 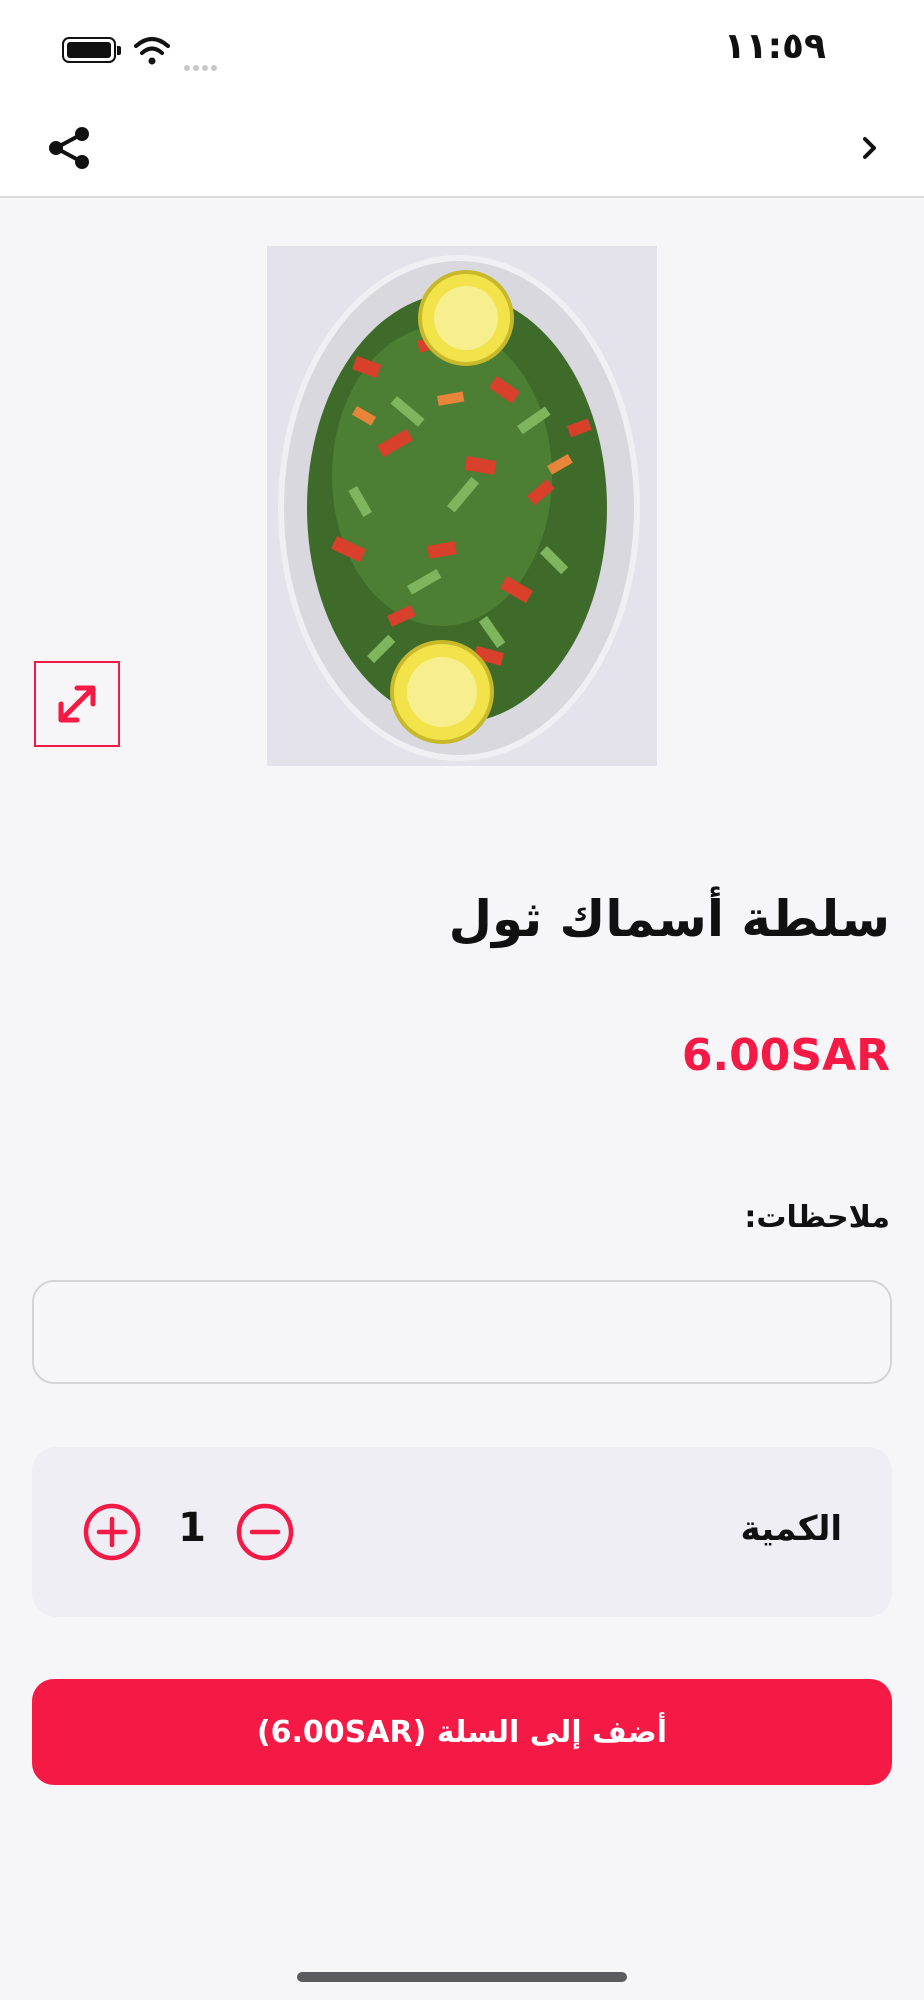 I want to click on chevron-right-icon, so click(x=869, y=148).